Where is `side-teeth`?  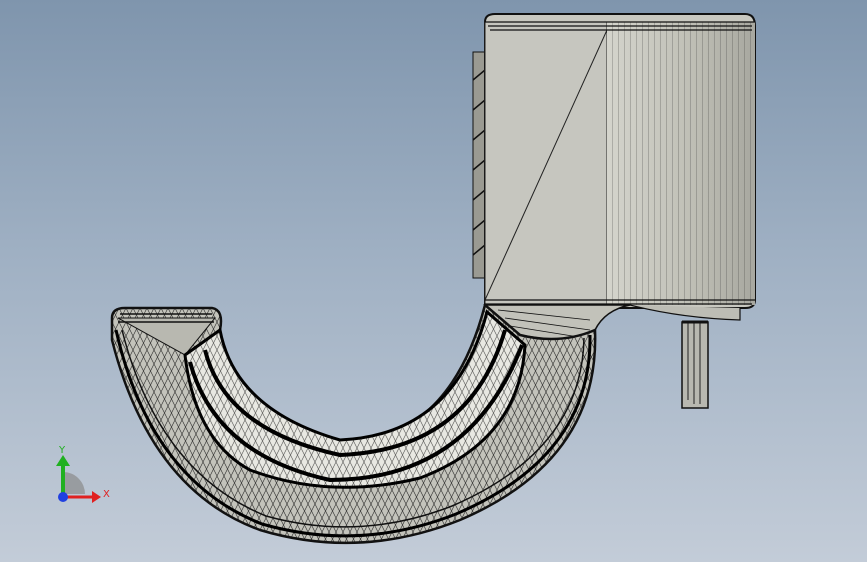 side-teeth is located at coordinates (479, 165).